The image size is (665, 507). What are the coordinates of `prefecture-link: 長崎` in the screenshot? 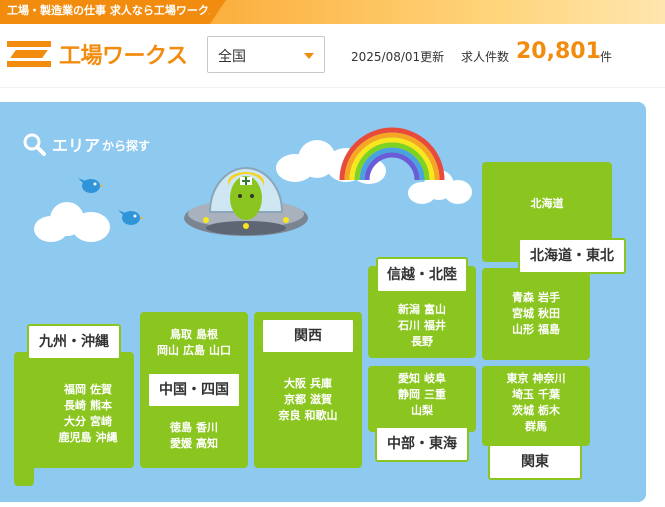 It's located at (75, 405).